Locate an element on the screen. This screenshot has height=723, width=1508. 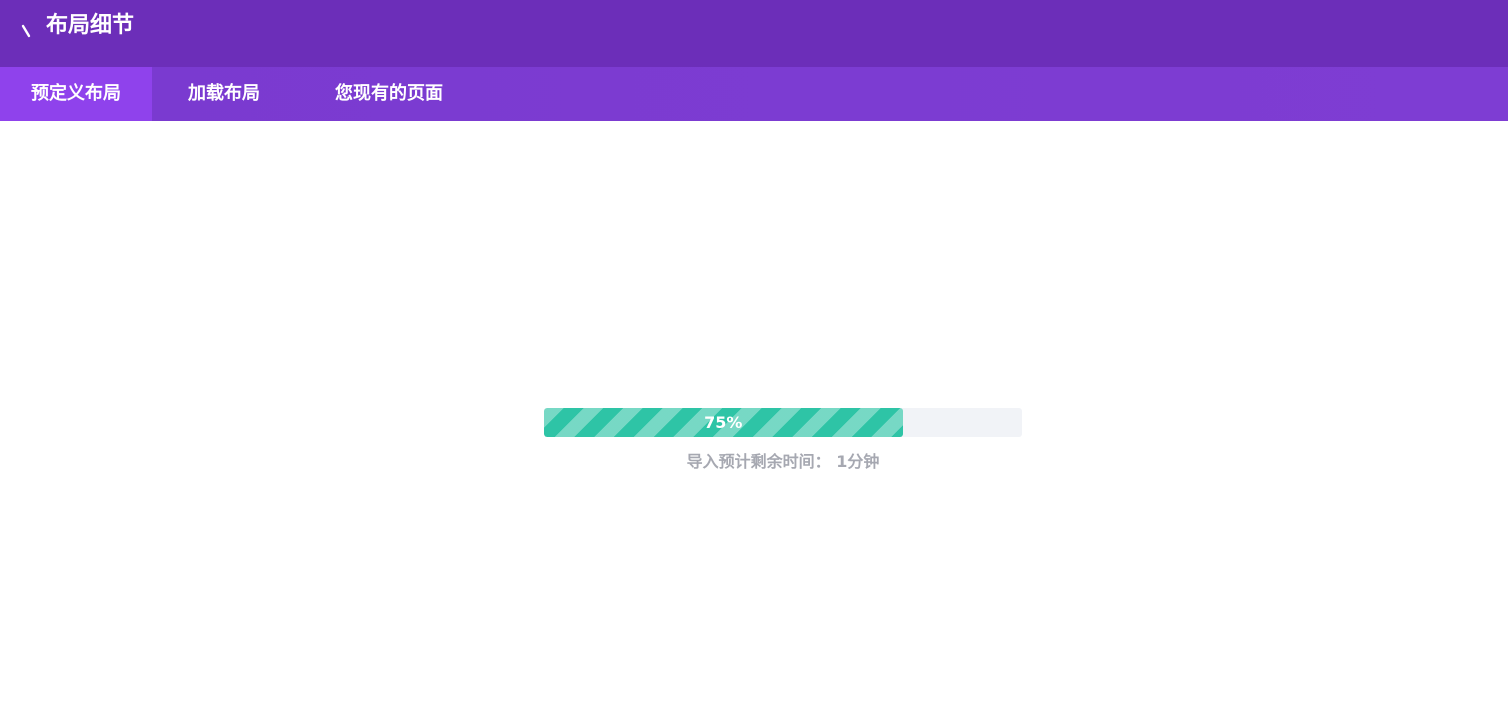
import-eta-text: 导入预计剩余时间： 1分钟 is located at coordinates (783, 461).